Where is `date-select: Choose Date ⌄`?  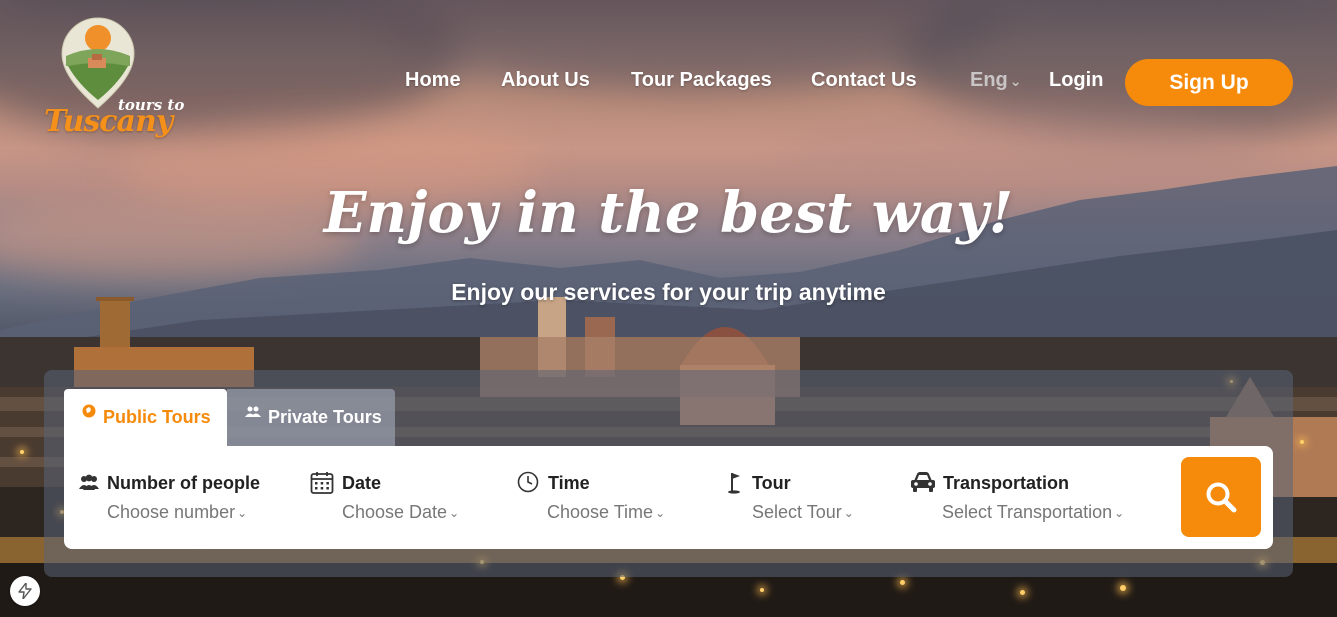
date-select: Choose Date ⌄ is located at coordinates (400, 512).